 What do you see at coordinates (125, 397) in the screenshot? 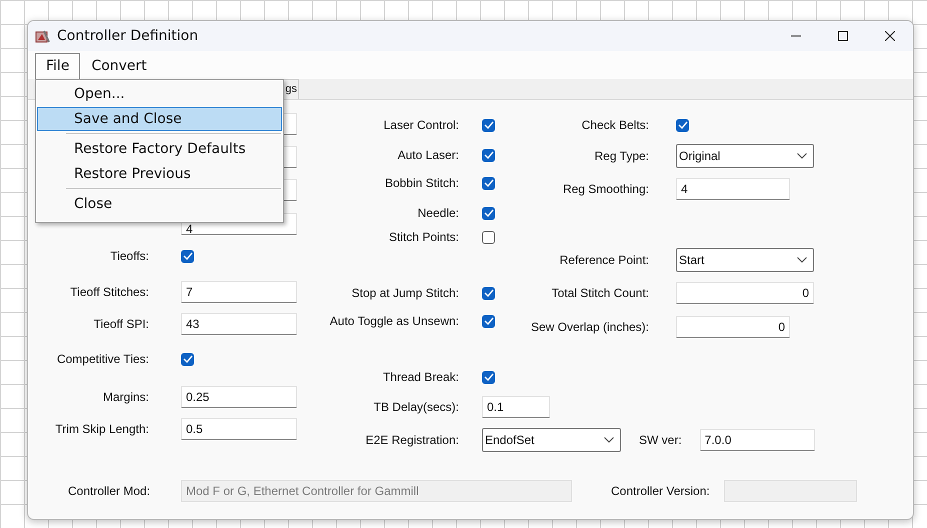
I see `field-label: Margins:` at bounding box center [125, 397].